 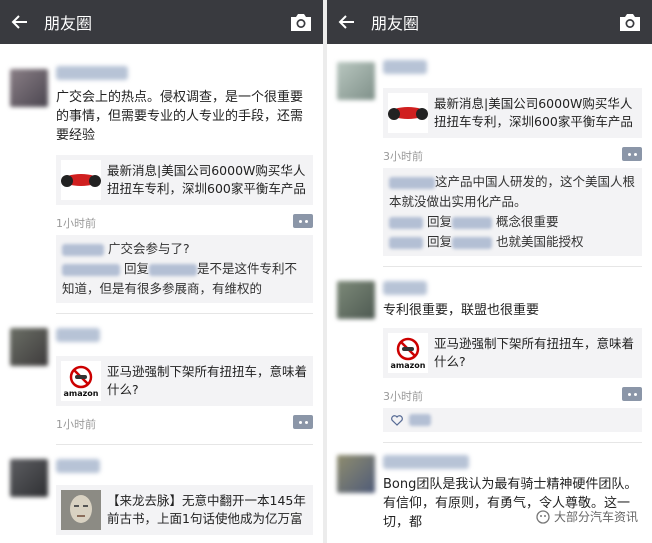 I want to click on comment-item: 这产品中国人研发的，这个美国人根本就没做出实用化产品。, so click(x=512, y=192).